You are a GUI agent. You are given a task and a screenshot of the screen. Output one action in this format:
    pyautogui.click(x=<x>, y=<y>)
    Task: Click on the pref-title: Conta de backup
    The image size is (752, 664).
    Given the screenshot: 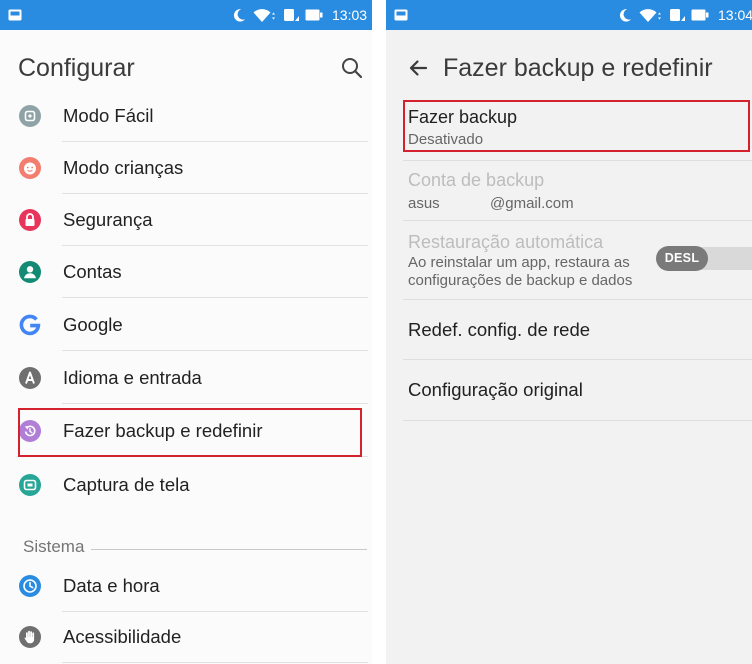 What is the action you would take?
    pyautogui.click(x=476, y=180)
    